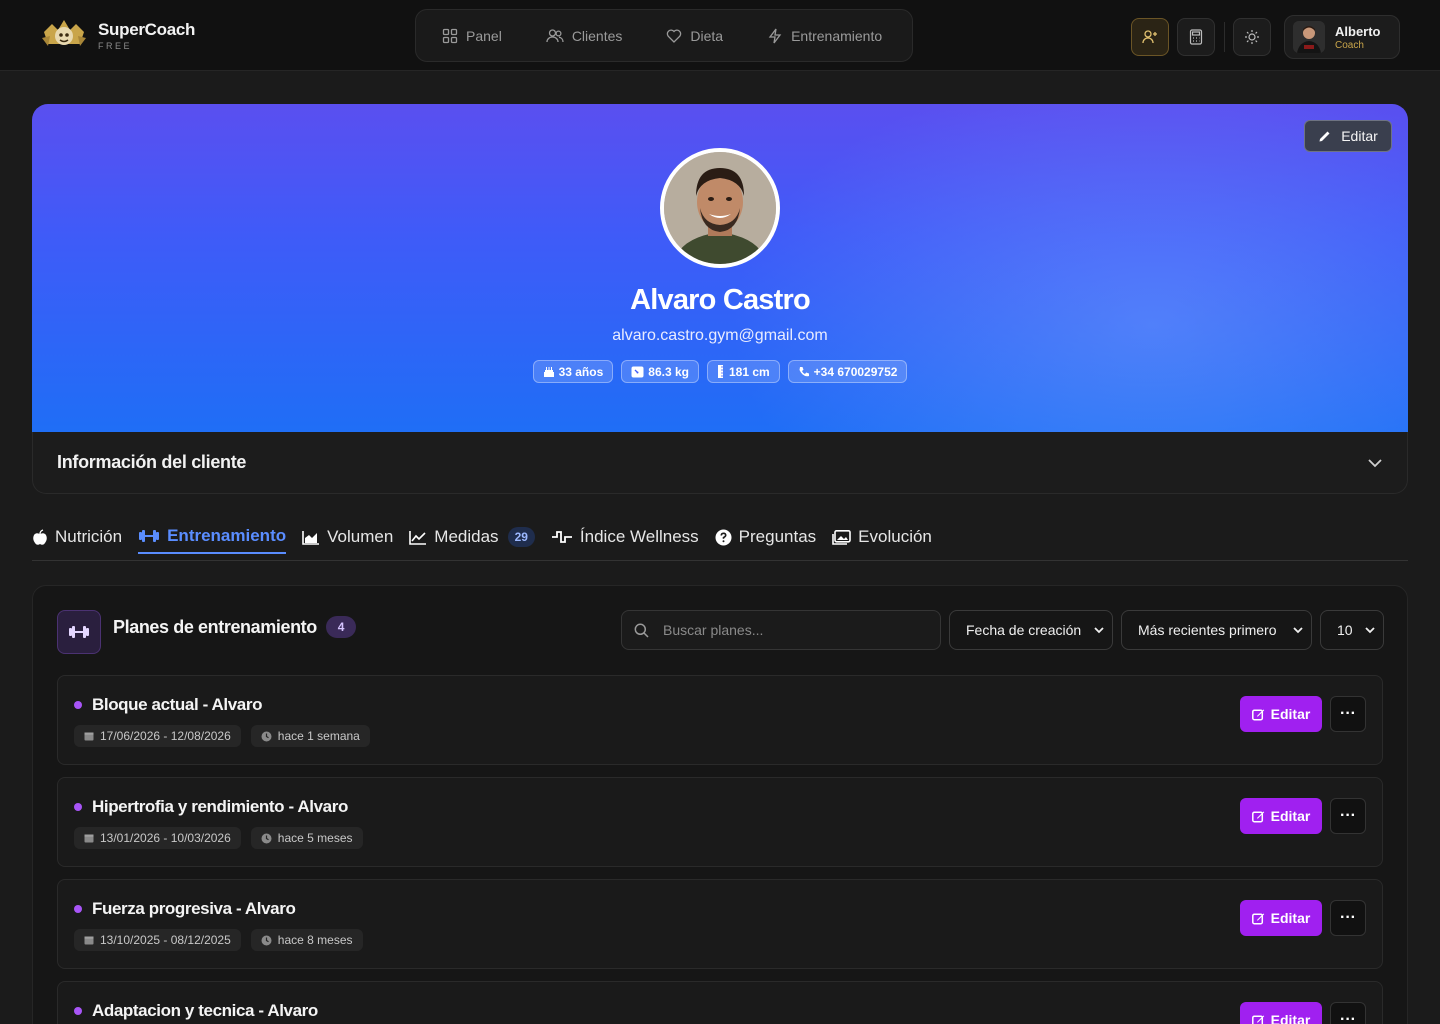  Describe the element at coordinates (837, 35) in the screenshot. I see `nav-label: Entrenamiento` at that location.